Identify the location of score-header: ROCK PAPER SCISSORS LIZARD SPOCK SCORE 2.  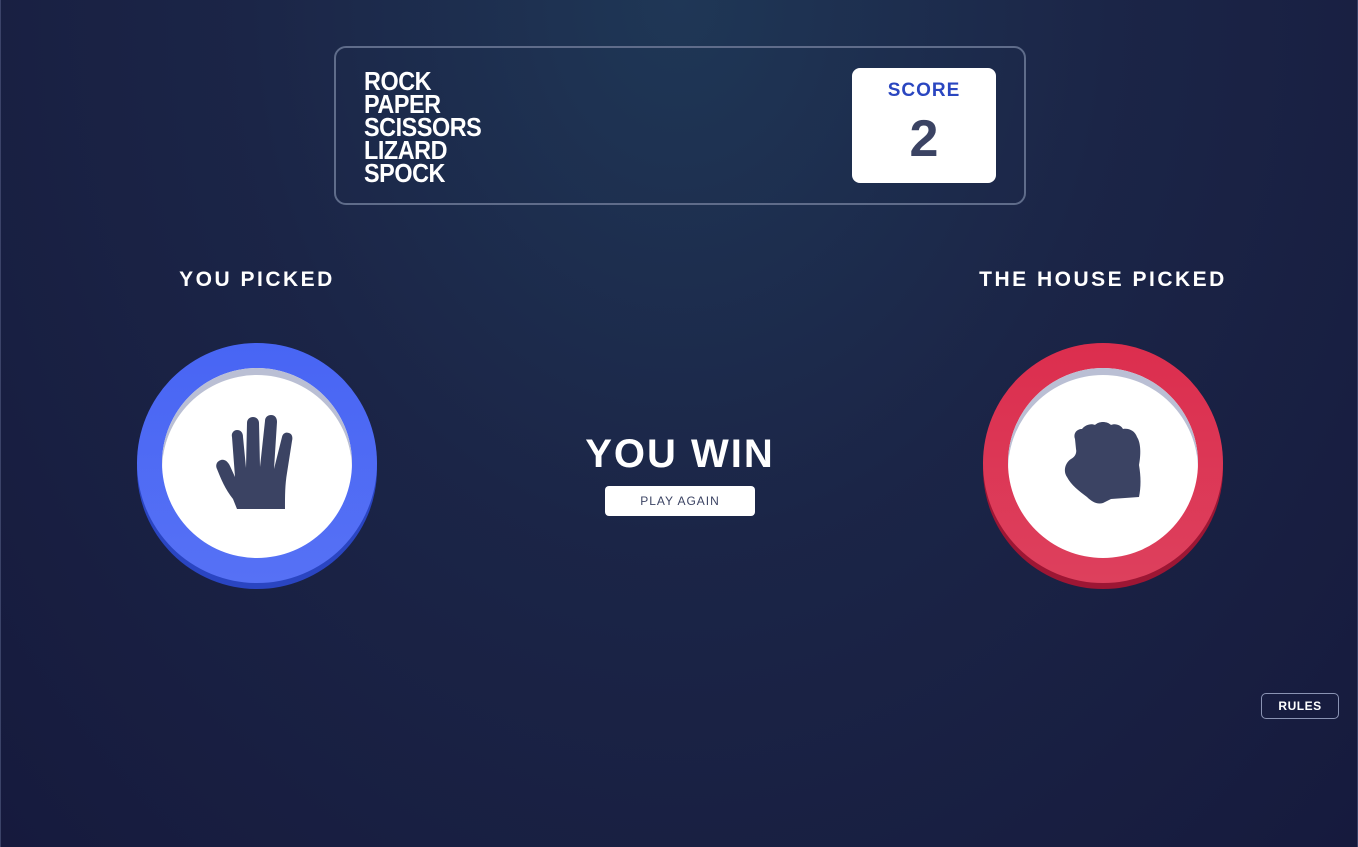
(680, 125).